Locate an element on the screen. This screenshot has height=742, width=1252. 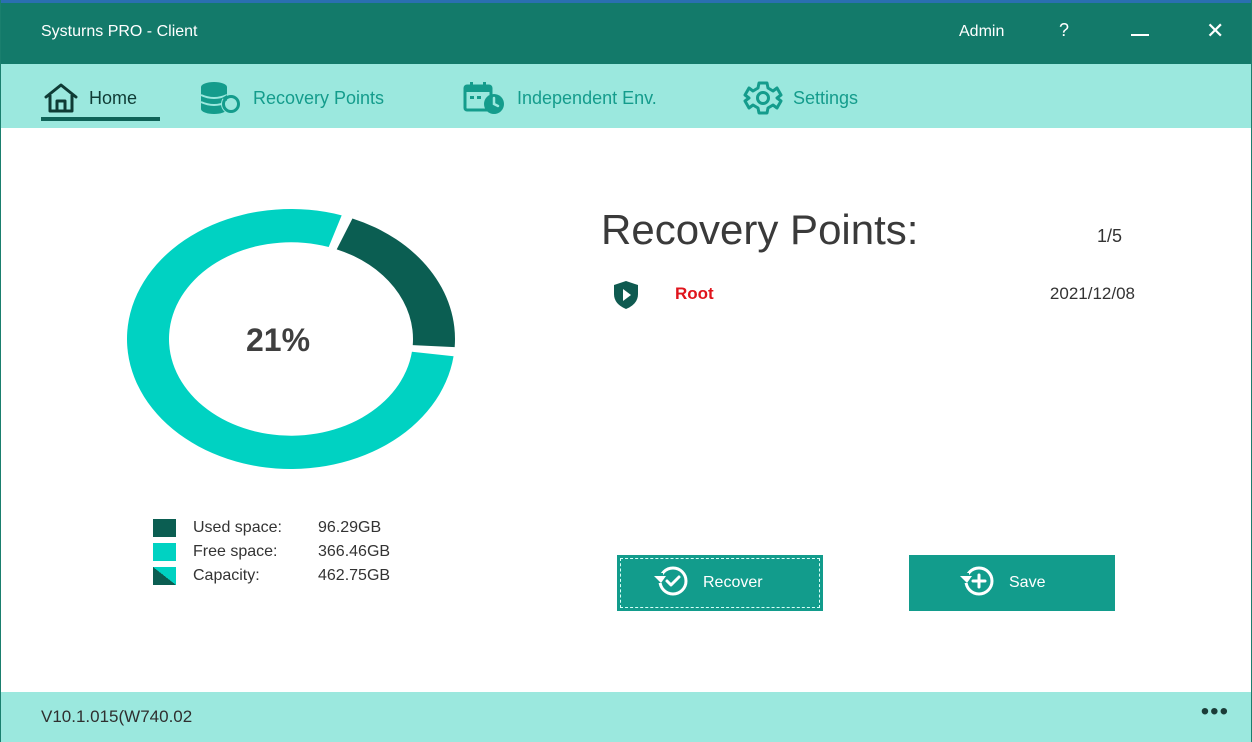
used-percent-label: 21% is located at coordinates (278, 340).